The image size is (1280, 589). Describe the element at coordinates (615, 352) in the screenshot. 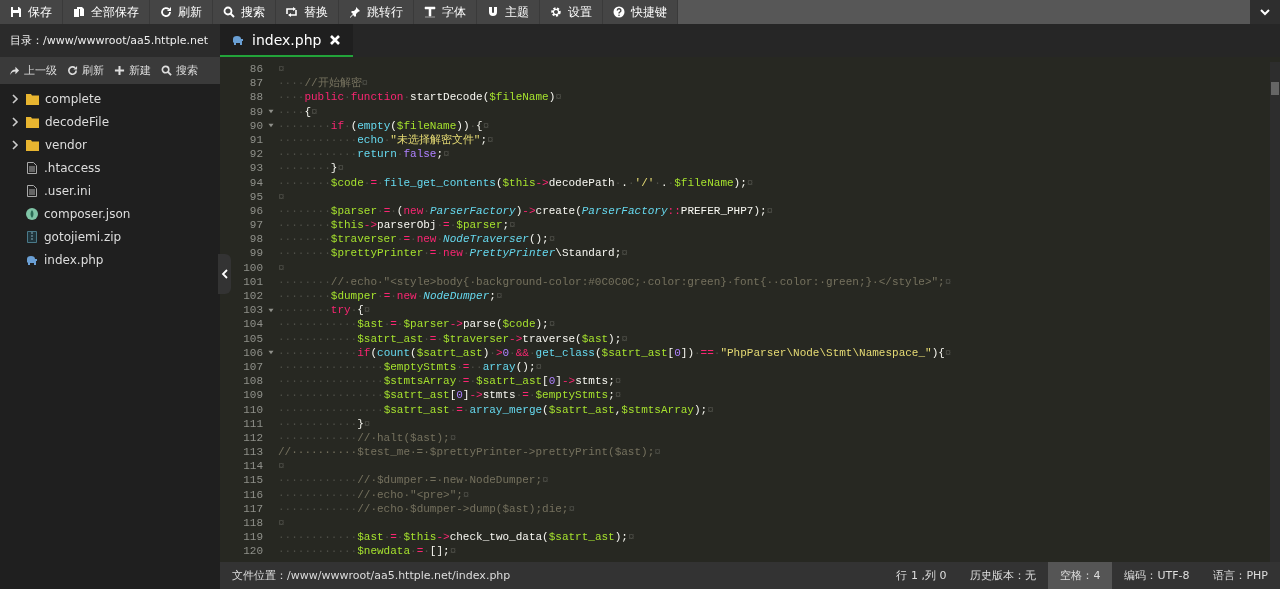

I see `code-line: ············if(count($satrt_ast)·>0·&&·get_class($satrt_ast[0])·==·"PhpParser\Node\Stmt\Namespace_"){¤` at that location.